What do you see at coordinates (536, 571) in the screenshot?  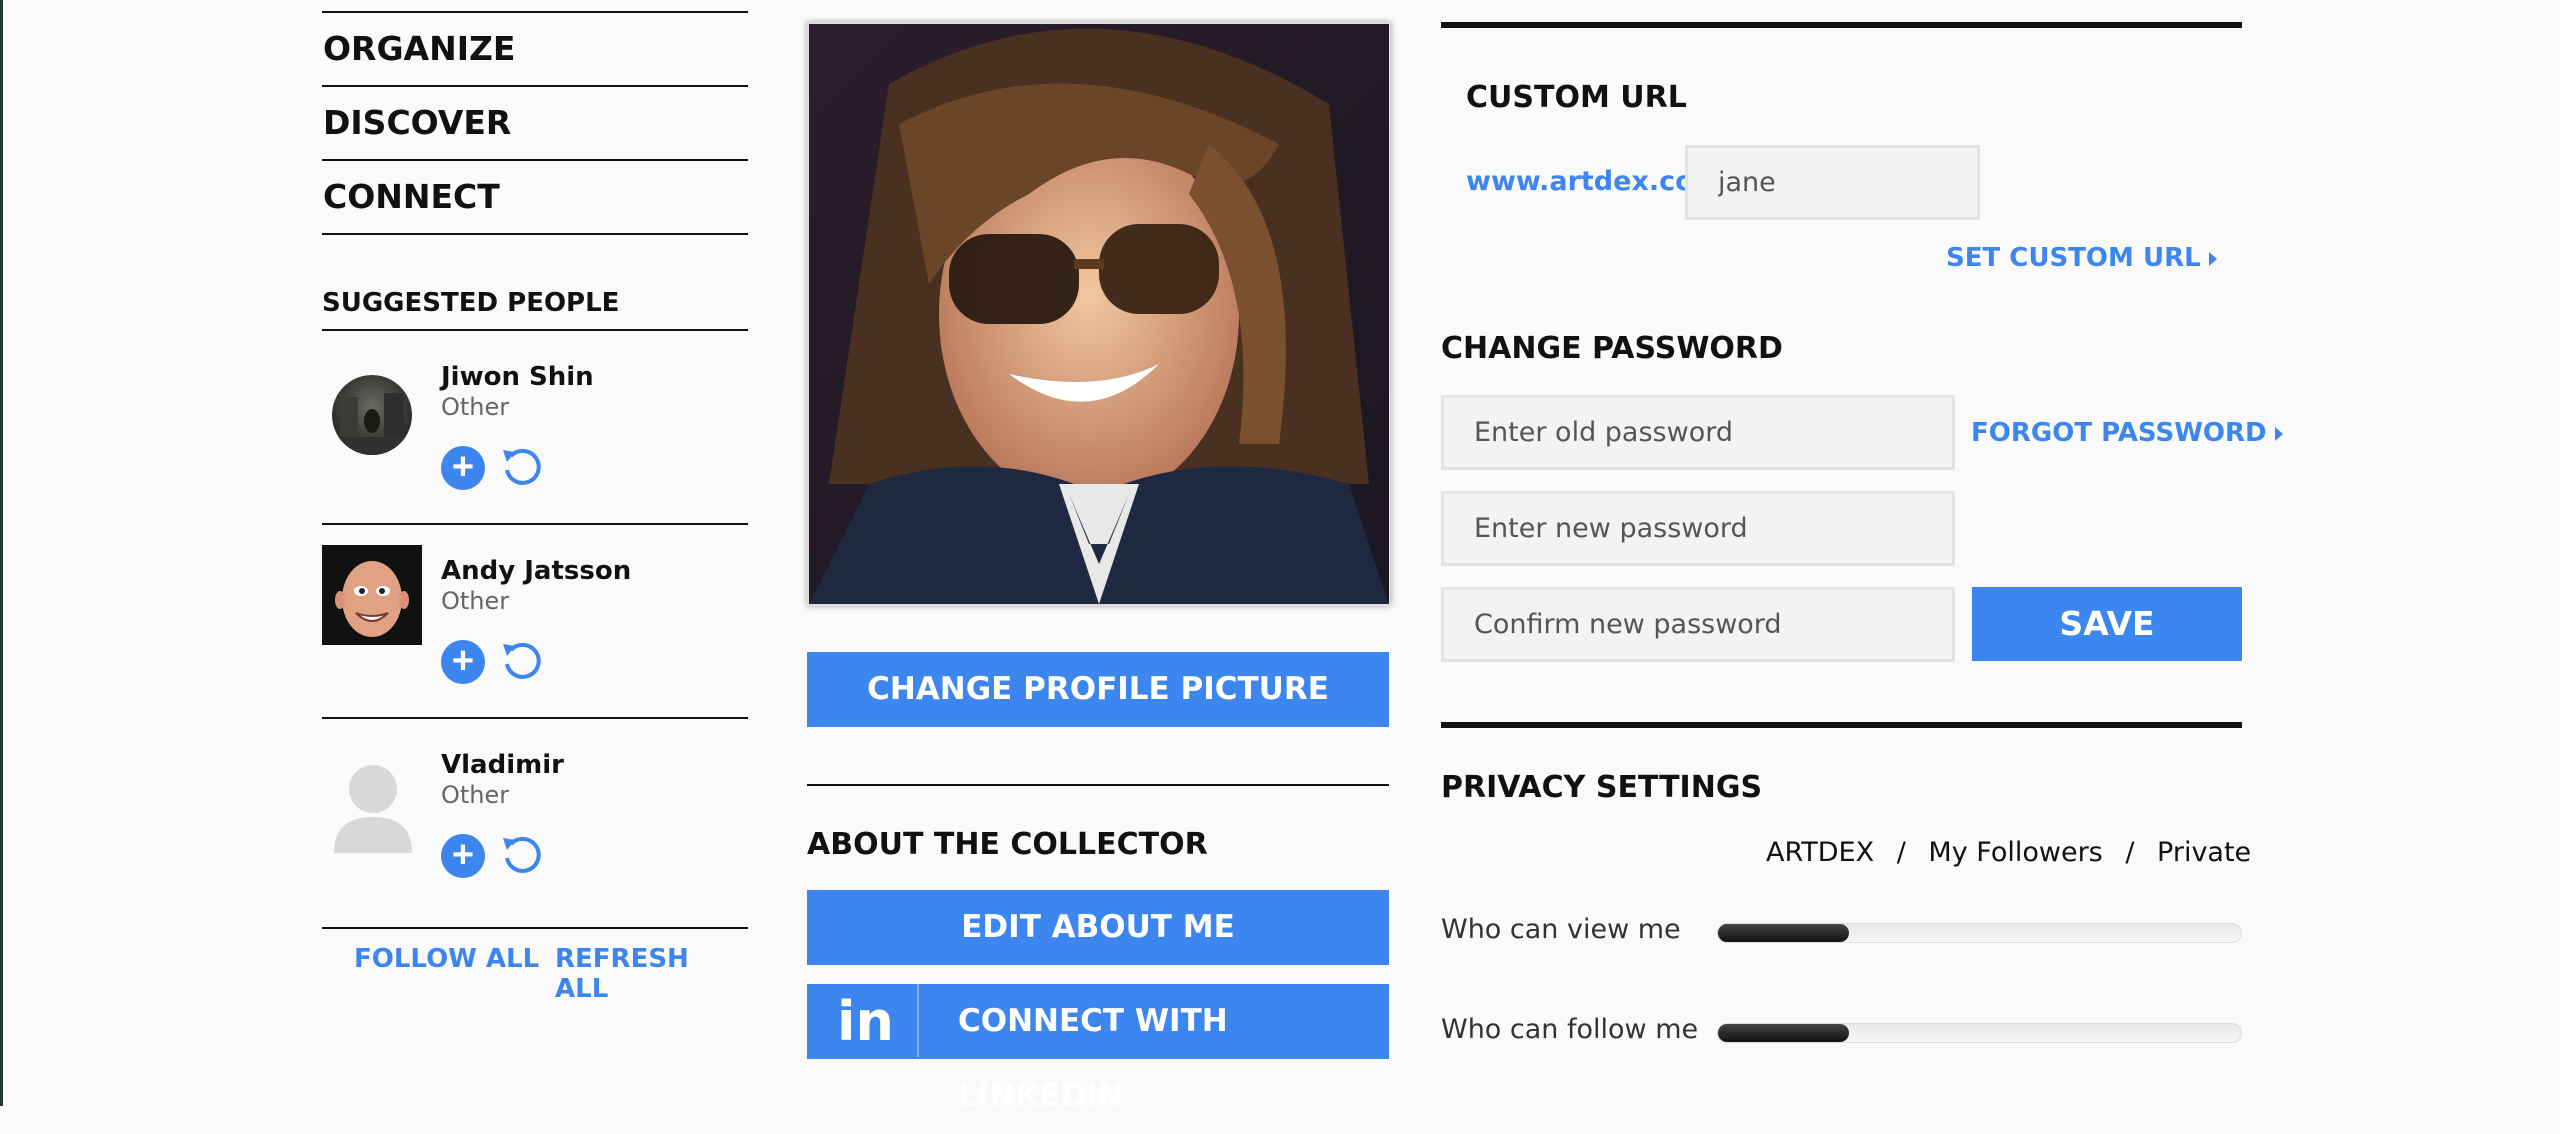 I see `person-name: Andy Jatsson` at bounding box center [536, 571].